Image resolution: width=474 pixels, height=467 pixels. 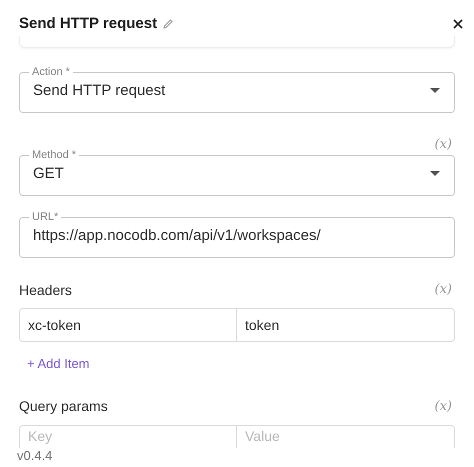 I want to click on field-value: Send HTTP request, so click(x=99, y=91).